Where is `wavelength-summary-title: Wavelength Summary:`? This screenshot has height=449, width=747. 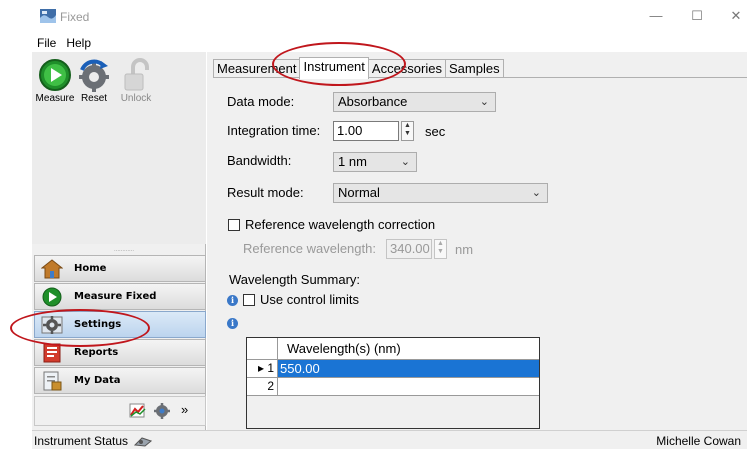
wavelength-summary-title: Wavelength Summary: is located at coordinates (295, 279).